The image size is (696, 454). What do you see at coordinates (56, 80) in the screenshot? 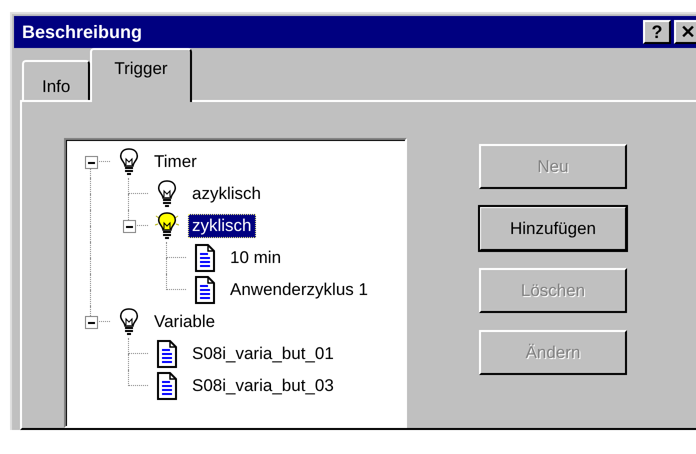
I see `tab: Info` at bounding box center [56, 80].